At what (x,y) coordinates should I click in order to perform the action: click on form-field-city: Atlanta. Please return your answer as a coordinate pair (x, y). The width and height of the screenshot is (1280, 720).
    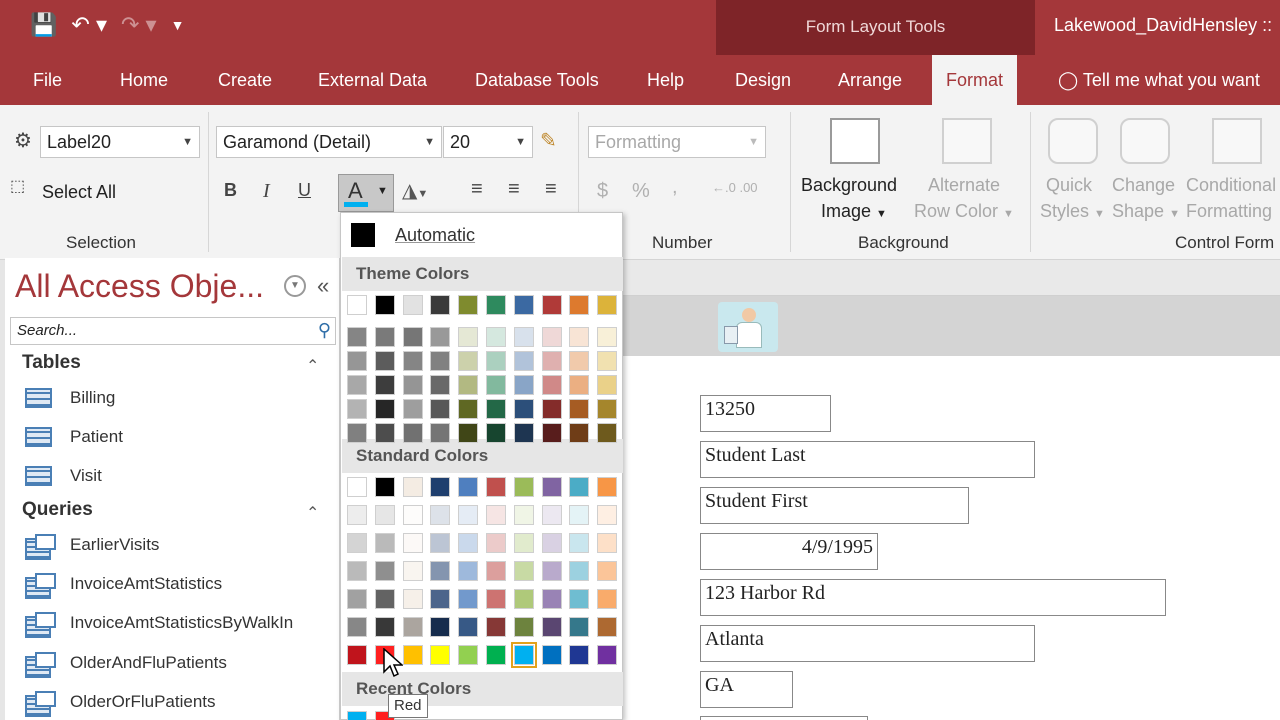
    Looking at the image, I should click on (867, 643).